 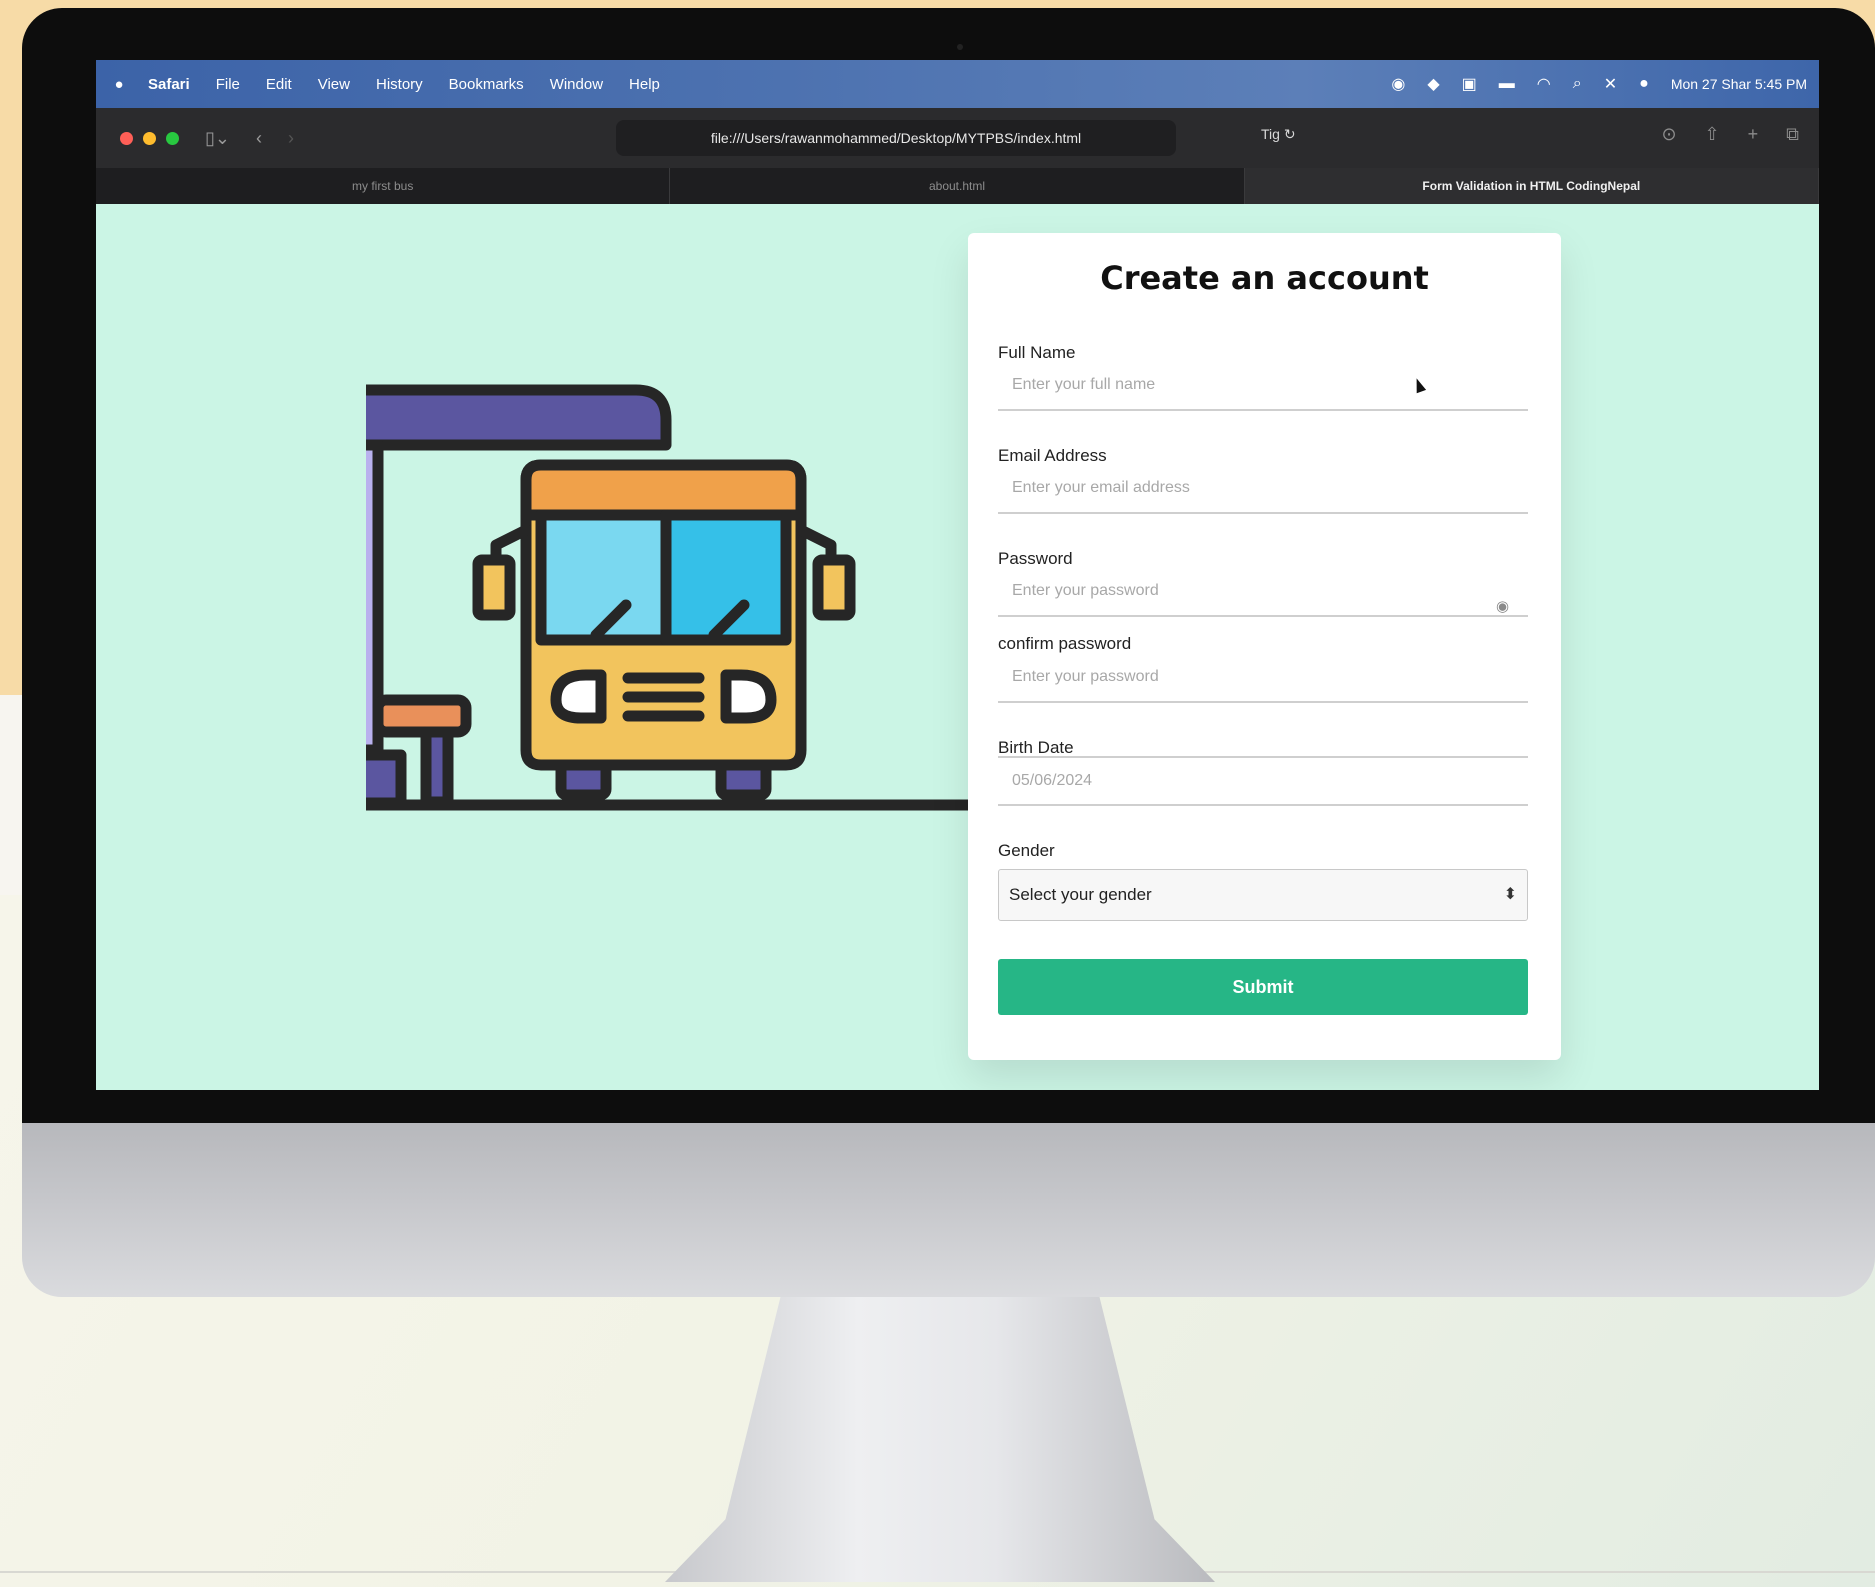 I want to click on shelter-base, so click(x=386, y=779).